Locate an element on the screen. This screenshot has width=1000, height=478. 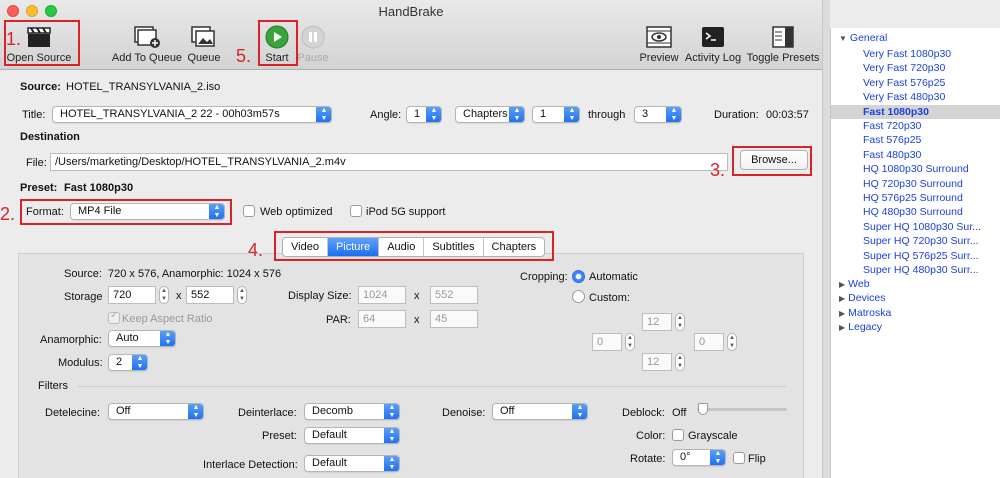
preset-group-general-label: General is located at coordinates (868, 38).